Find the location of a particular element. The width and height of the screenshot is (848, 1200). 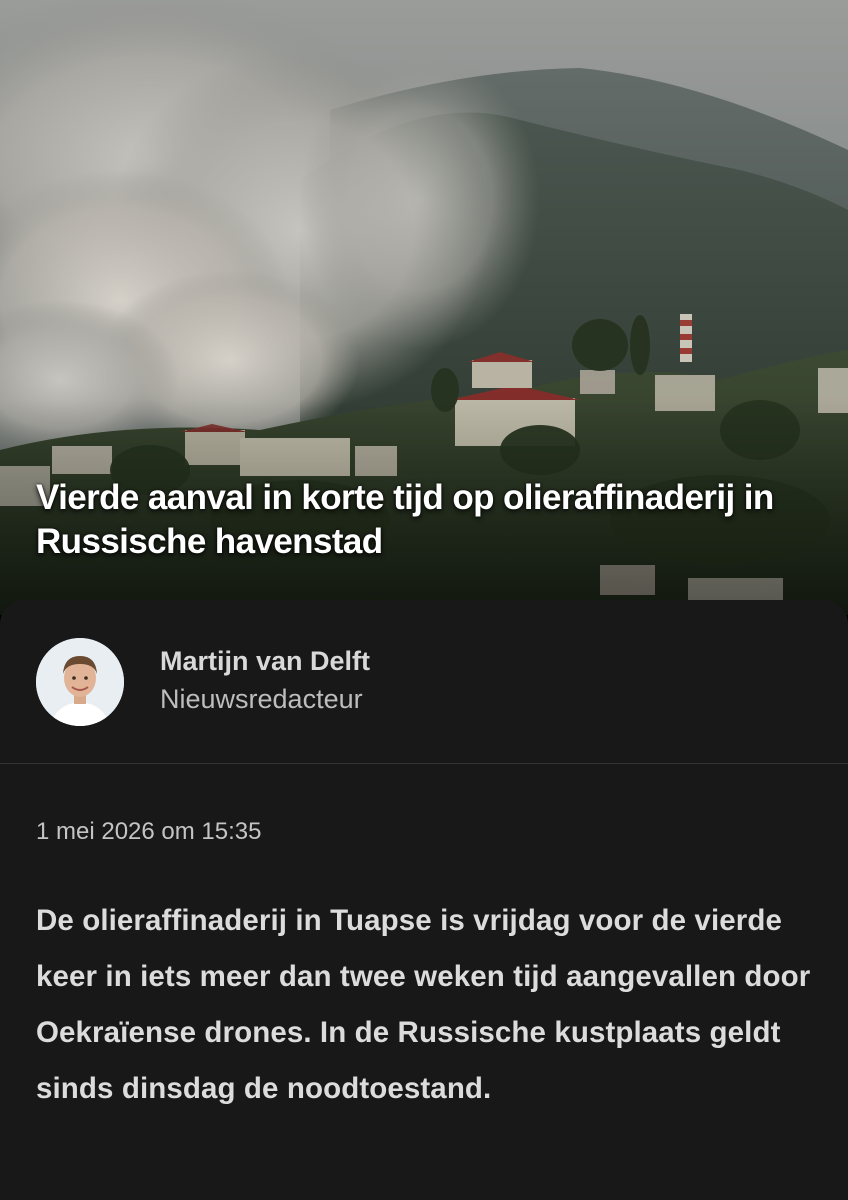

author-name: Martijn van Delft is located at coordinates (265, 661).